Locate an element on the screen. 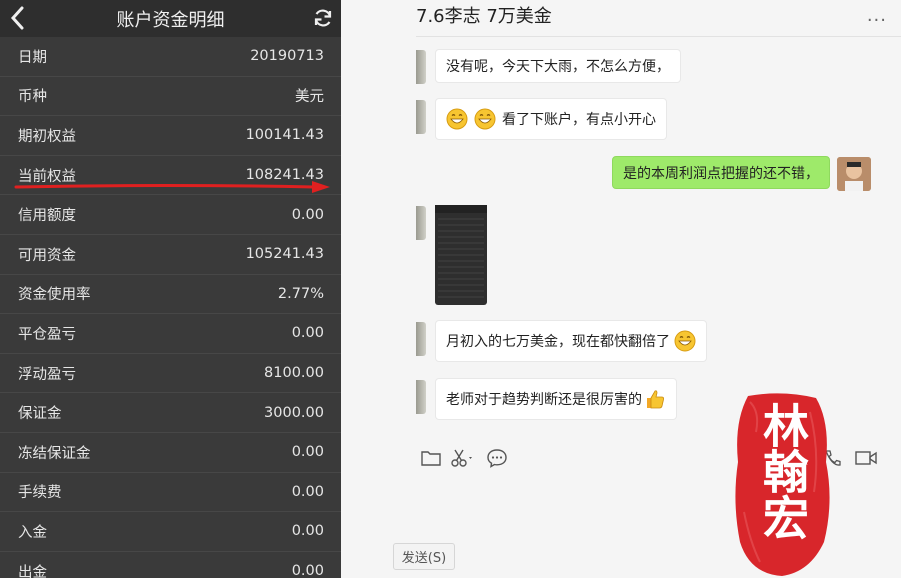 The width and height of the screenshot is (901, 578). row-value: 105241.43 is located at coordinates (284, 254).